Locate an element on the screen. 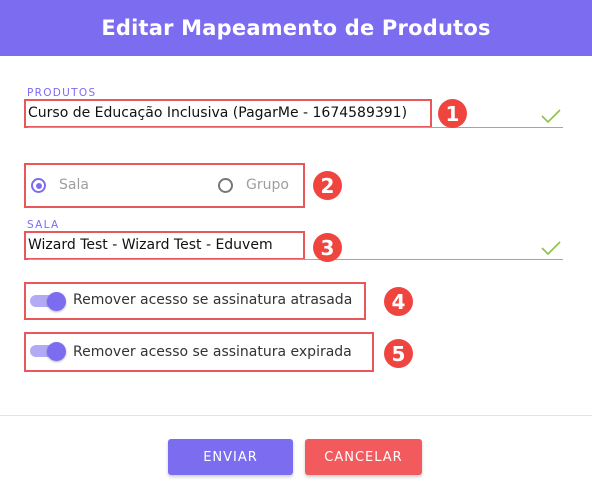  produtos-valid-check-icon is located at coordinates (551, 116).